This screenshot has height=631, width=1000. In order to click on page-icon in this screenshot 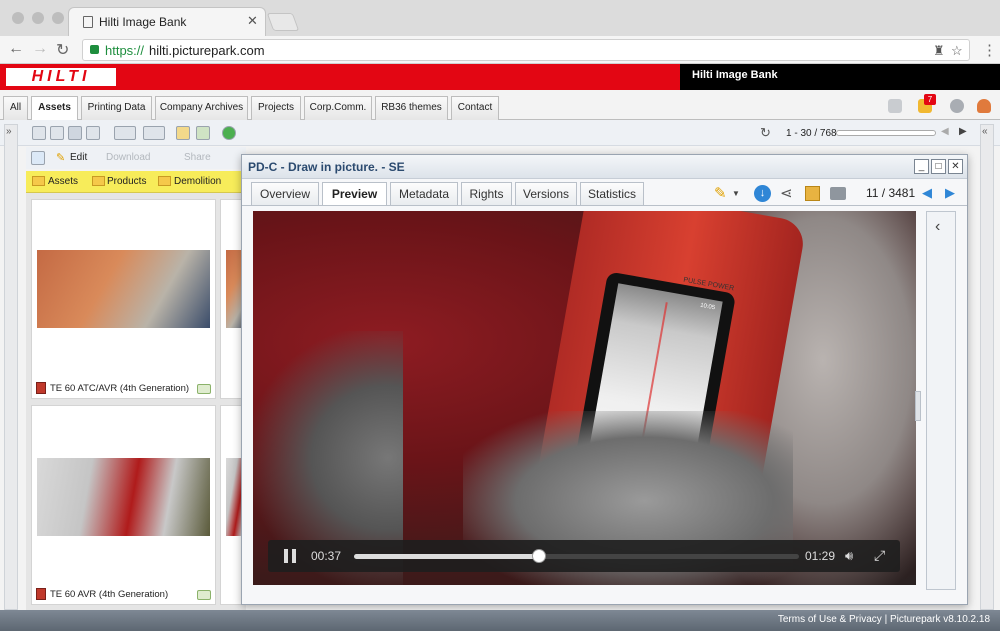, I will do `click(88, 22)`.